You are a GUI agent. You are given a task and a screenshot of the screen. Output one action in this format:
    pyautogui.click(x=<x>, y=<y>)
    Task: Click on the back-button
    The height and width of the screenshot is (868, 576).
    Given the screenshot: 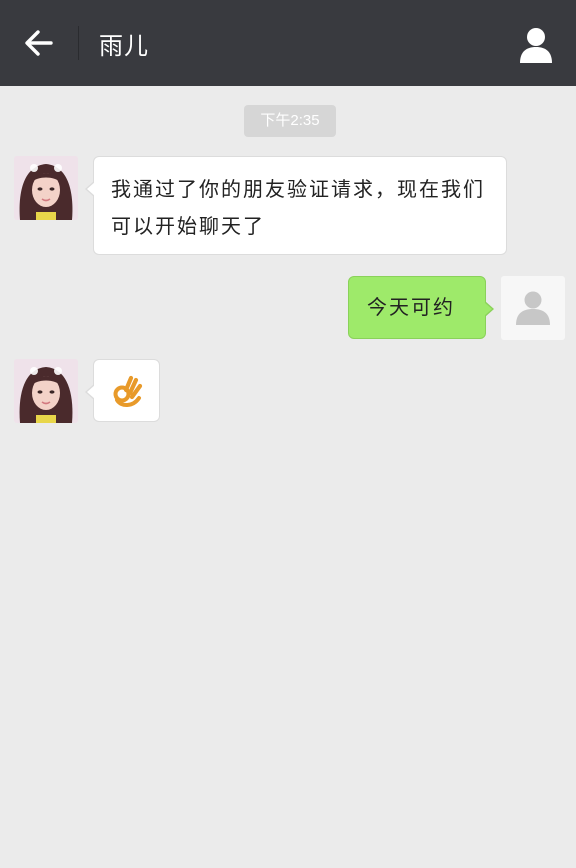 What is the action you would take?
    pyautogui.click(x=39, y=43)
    